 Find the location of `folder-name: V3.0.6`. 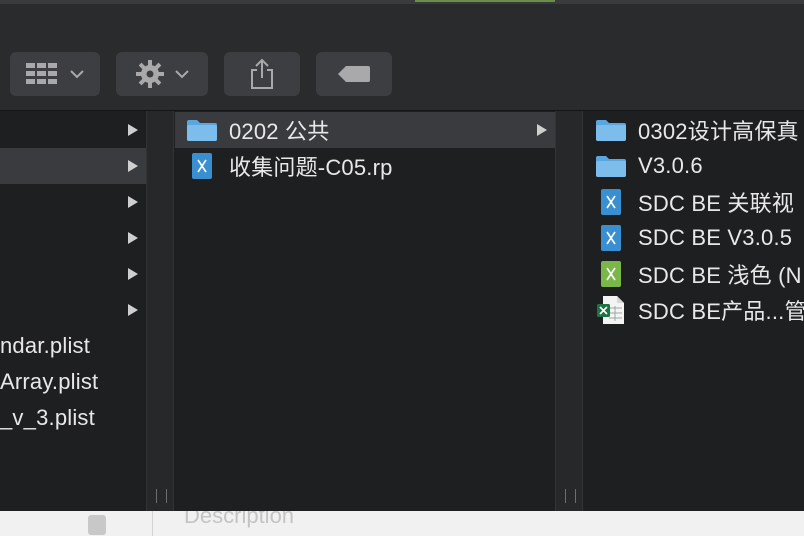

folder-name: V3.0.6 is located at coordinates (670, 165).